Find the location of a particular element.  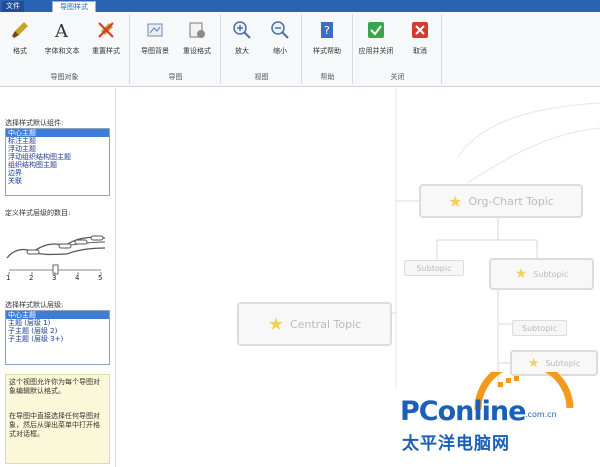

level-label: 选择样式默认层级: is located at coordinates (34, 305).